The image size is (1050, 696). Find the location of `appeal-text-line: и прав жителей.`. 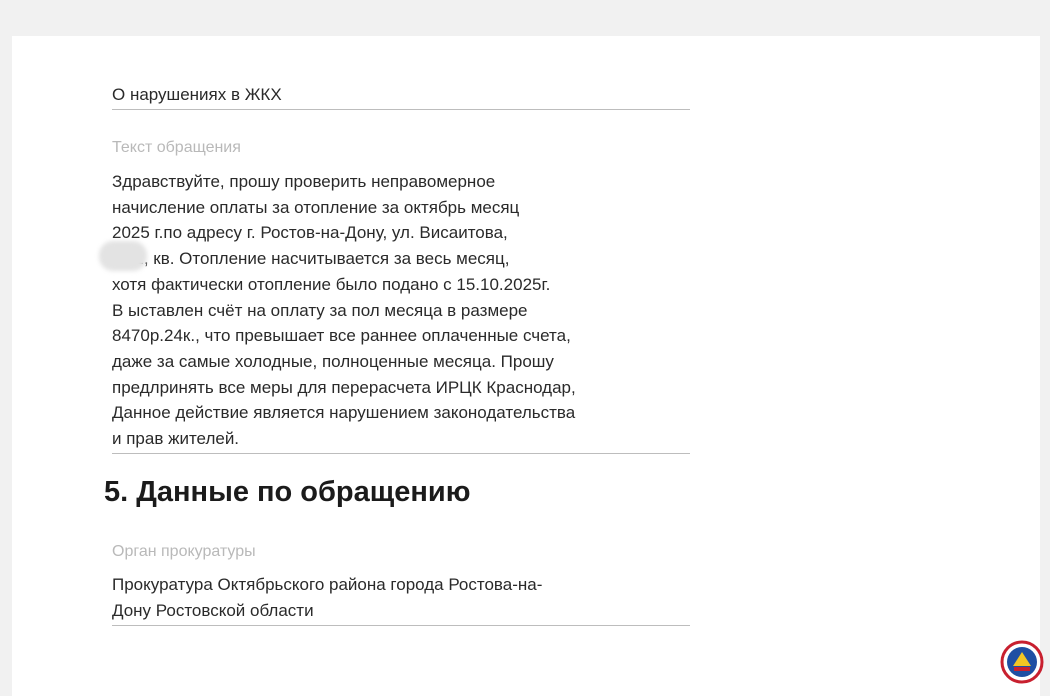

appeal-text-line: и прав жителей. is located at coordinates (176, 439).